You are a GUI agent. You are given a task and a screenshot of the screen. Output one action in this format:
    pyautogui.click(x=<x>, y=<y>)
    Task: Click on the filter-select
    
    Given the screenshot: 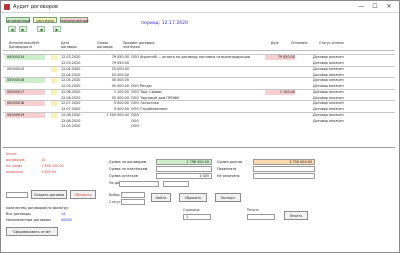 What is the action you would take?
    pyautogui.click(x=17, y=195)
    